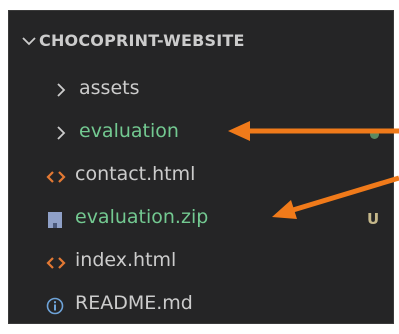  Describe the element at coordinates (201, 133) in the screenshot. I see `tree-item-evaluation: evaluation` at that location.